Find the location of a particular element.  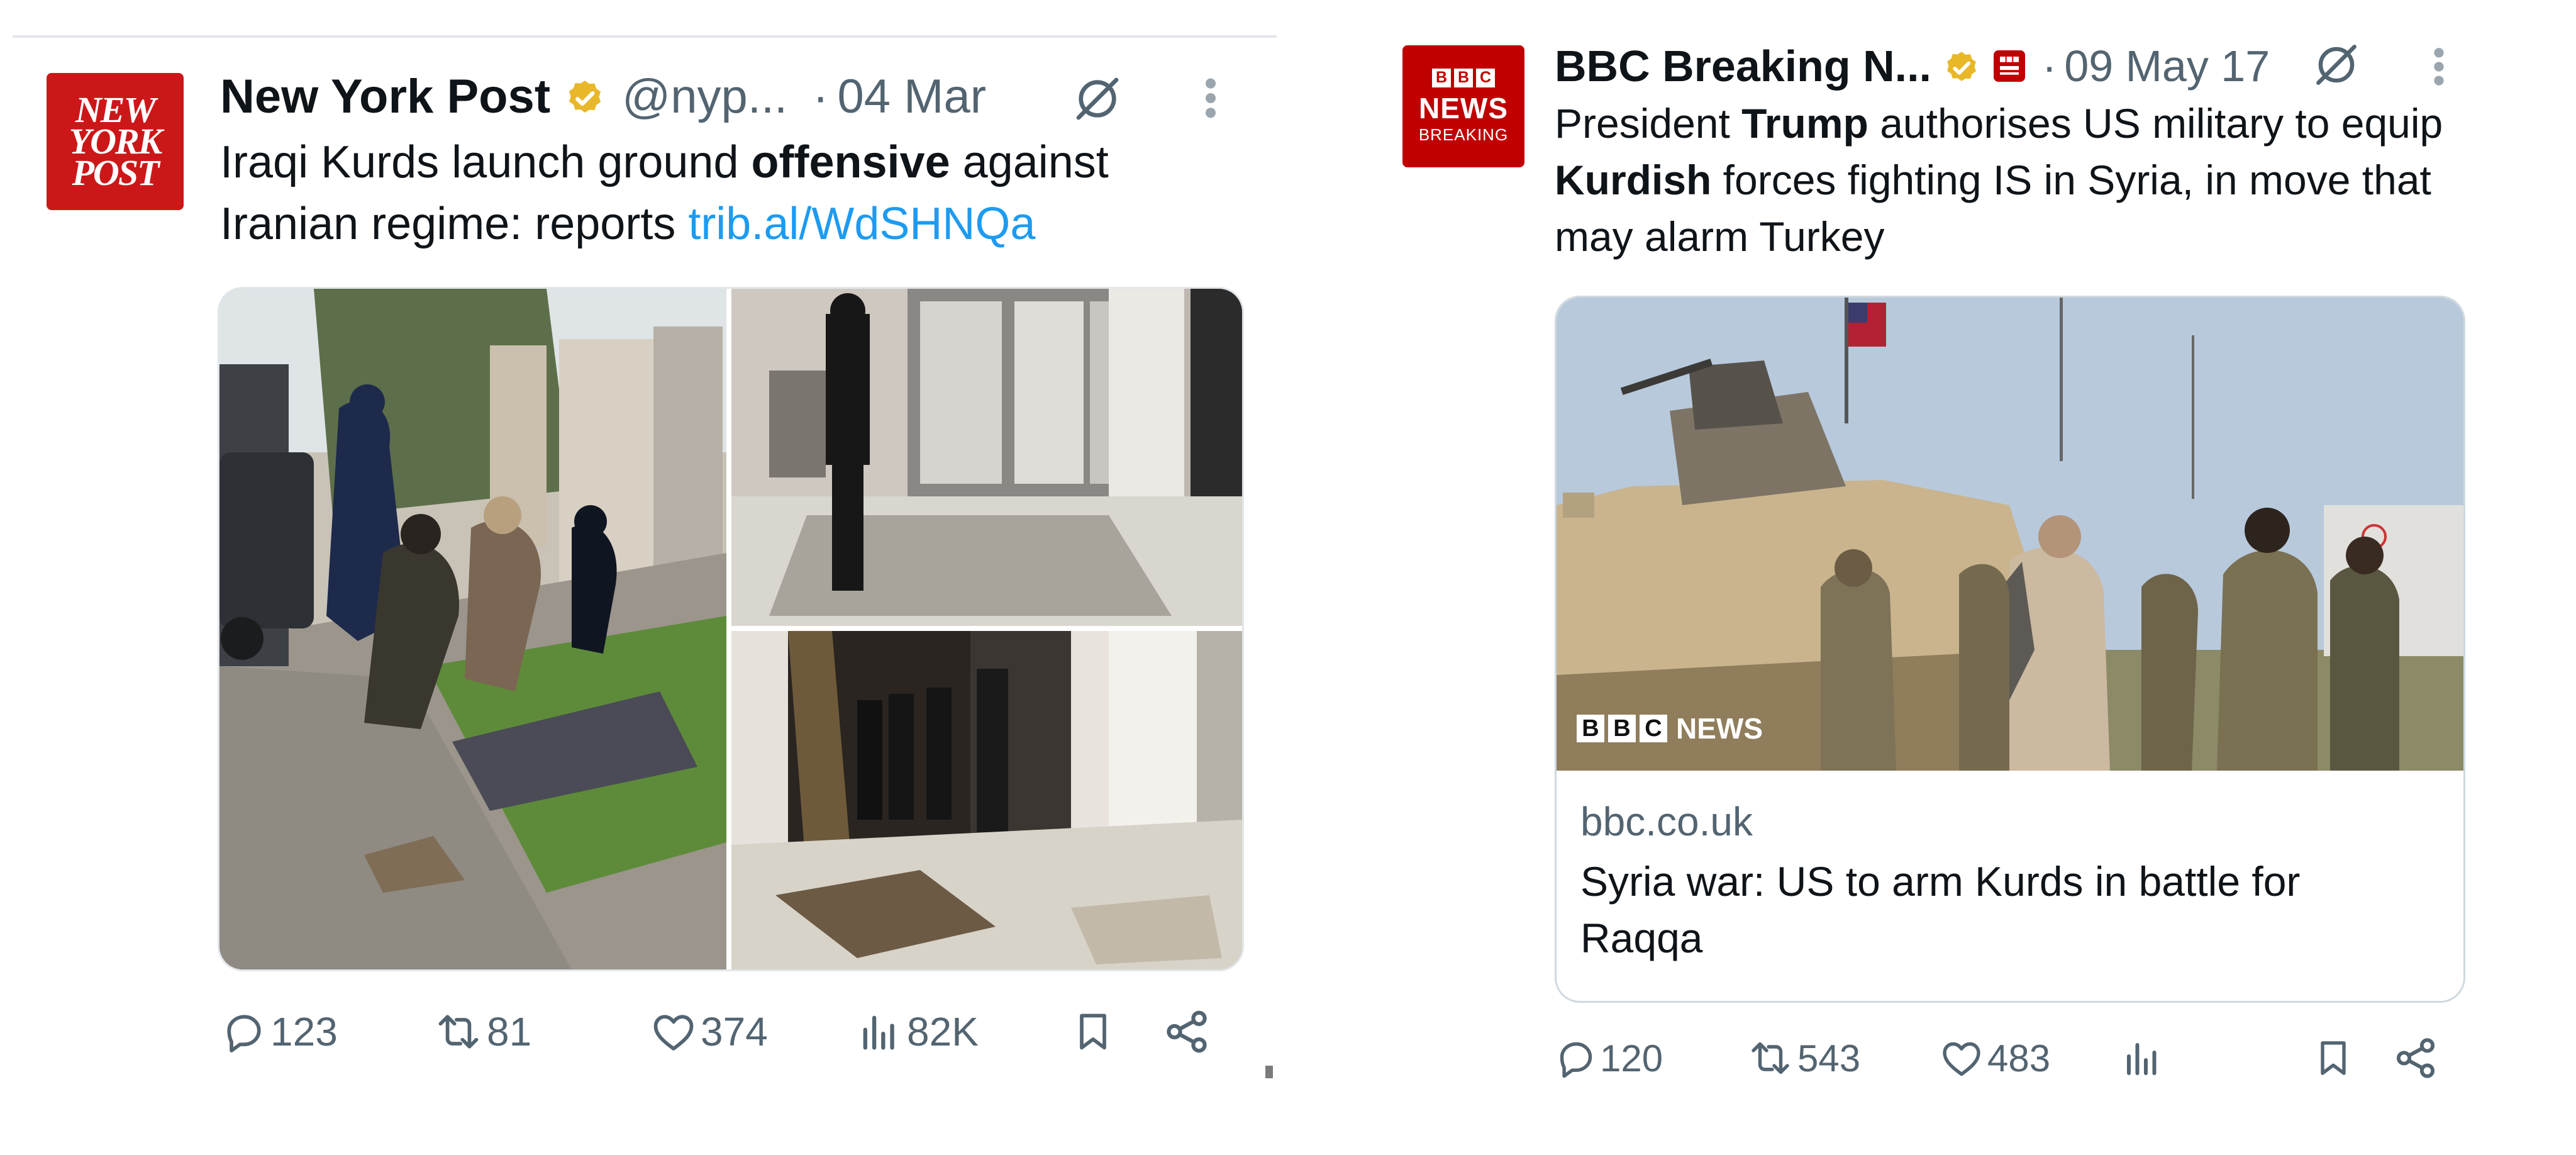

views-button is located at coordinates (2142, 1058).